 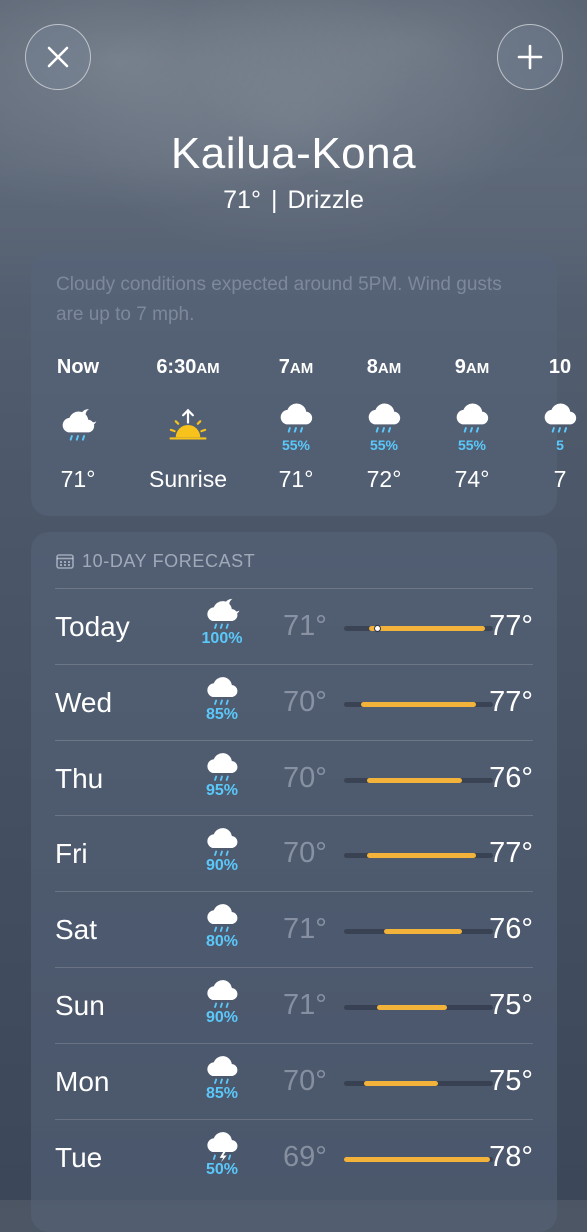 What do you see at coordinates (76, 930) in the screenshot?
I see `day-label: Sat` at bounding box center [76, 930].